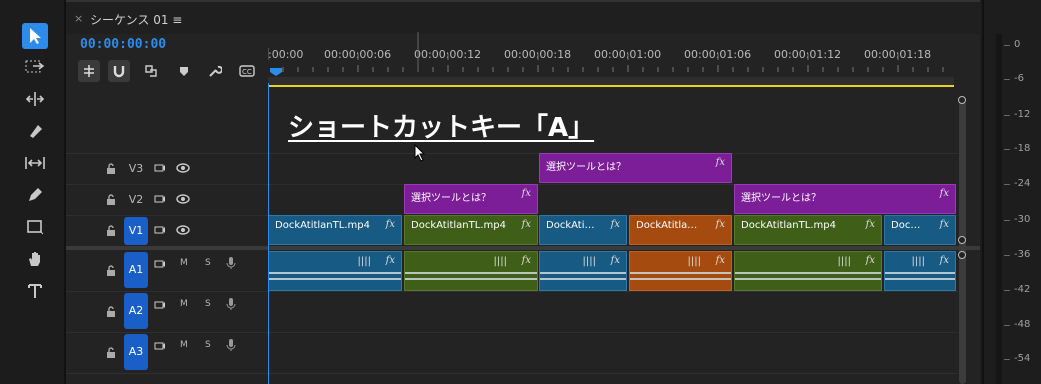 This screenshot has width=1041, height=384. I want to click on track-name-selected: A1, so click(136, 270).